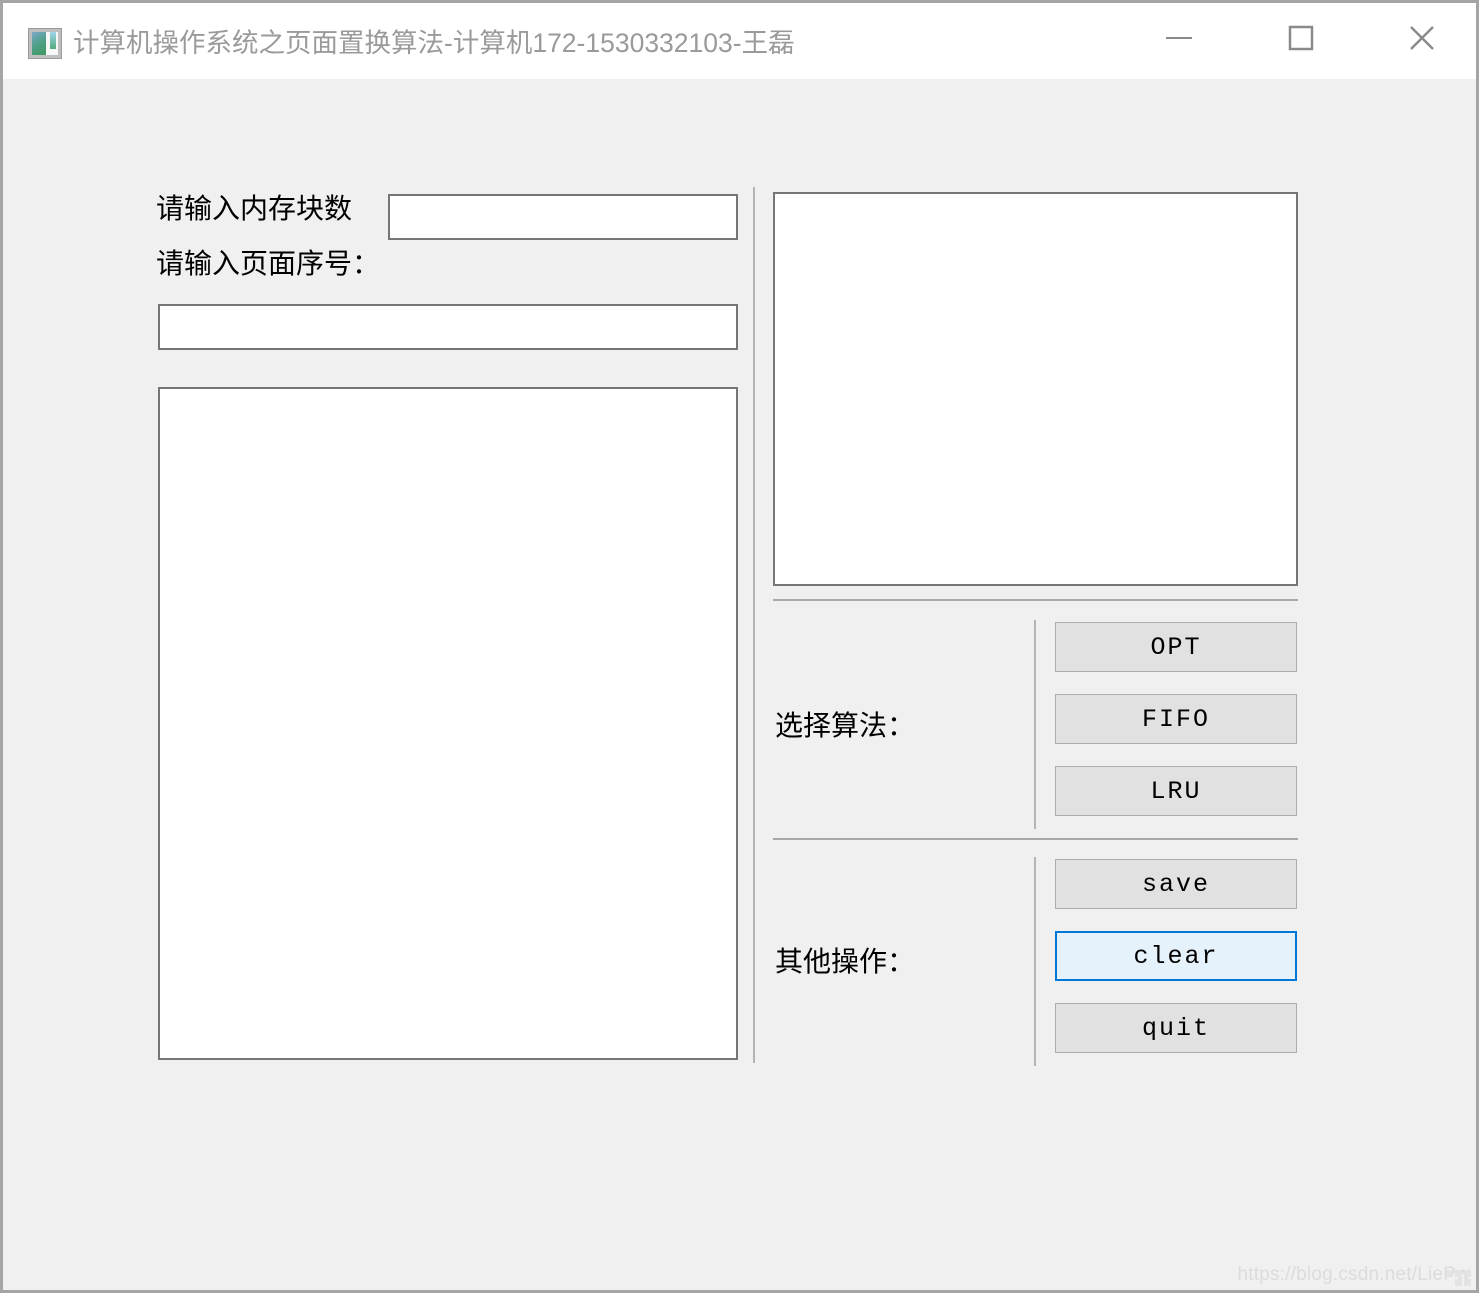  Describe the element at coordinates (448, 327) in the screenshot. I see `page-sequence-input` at that location.